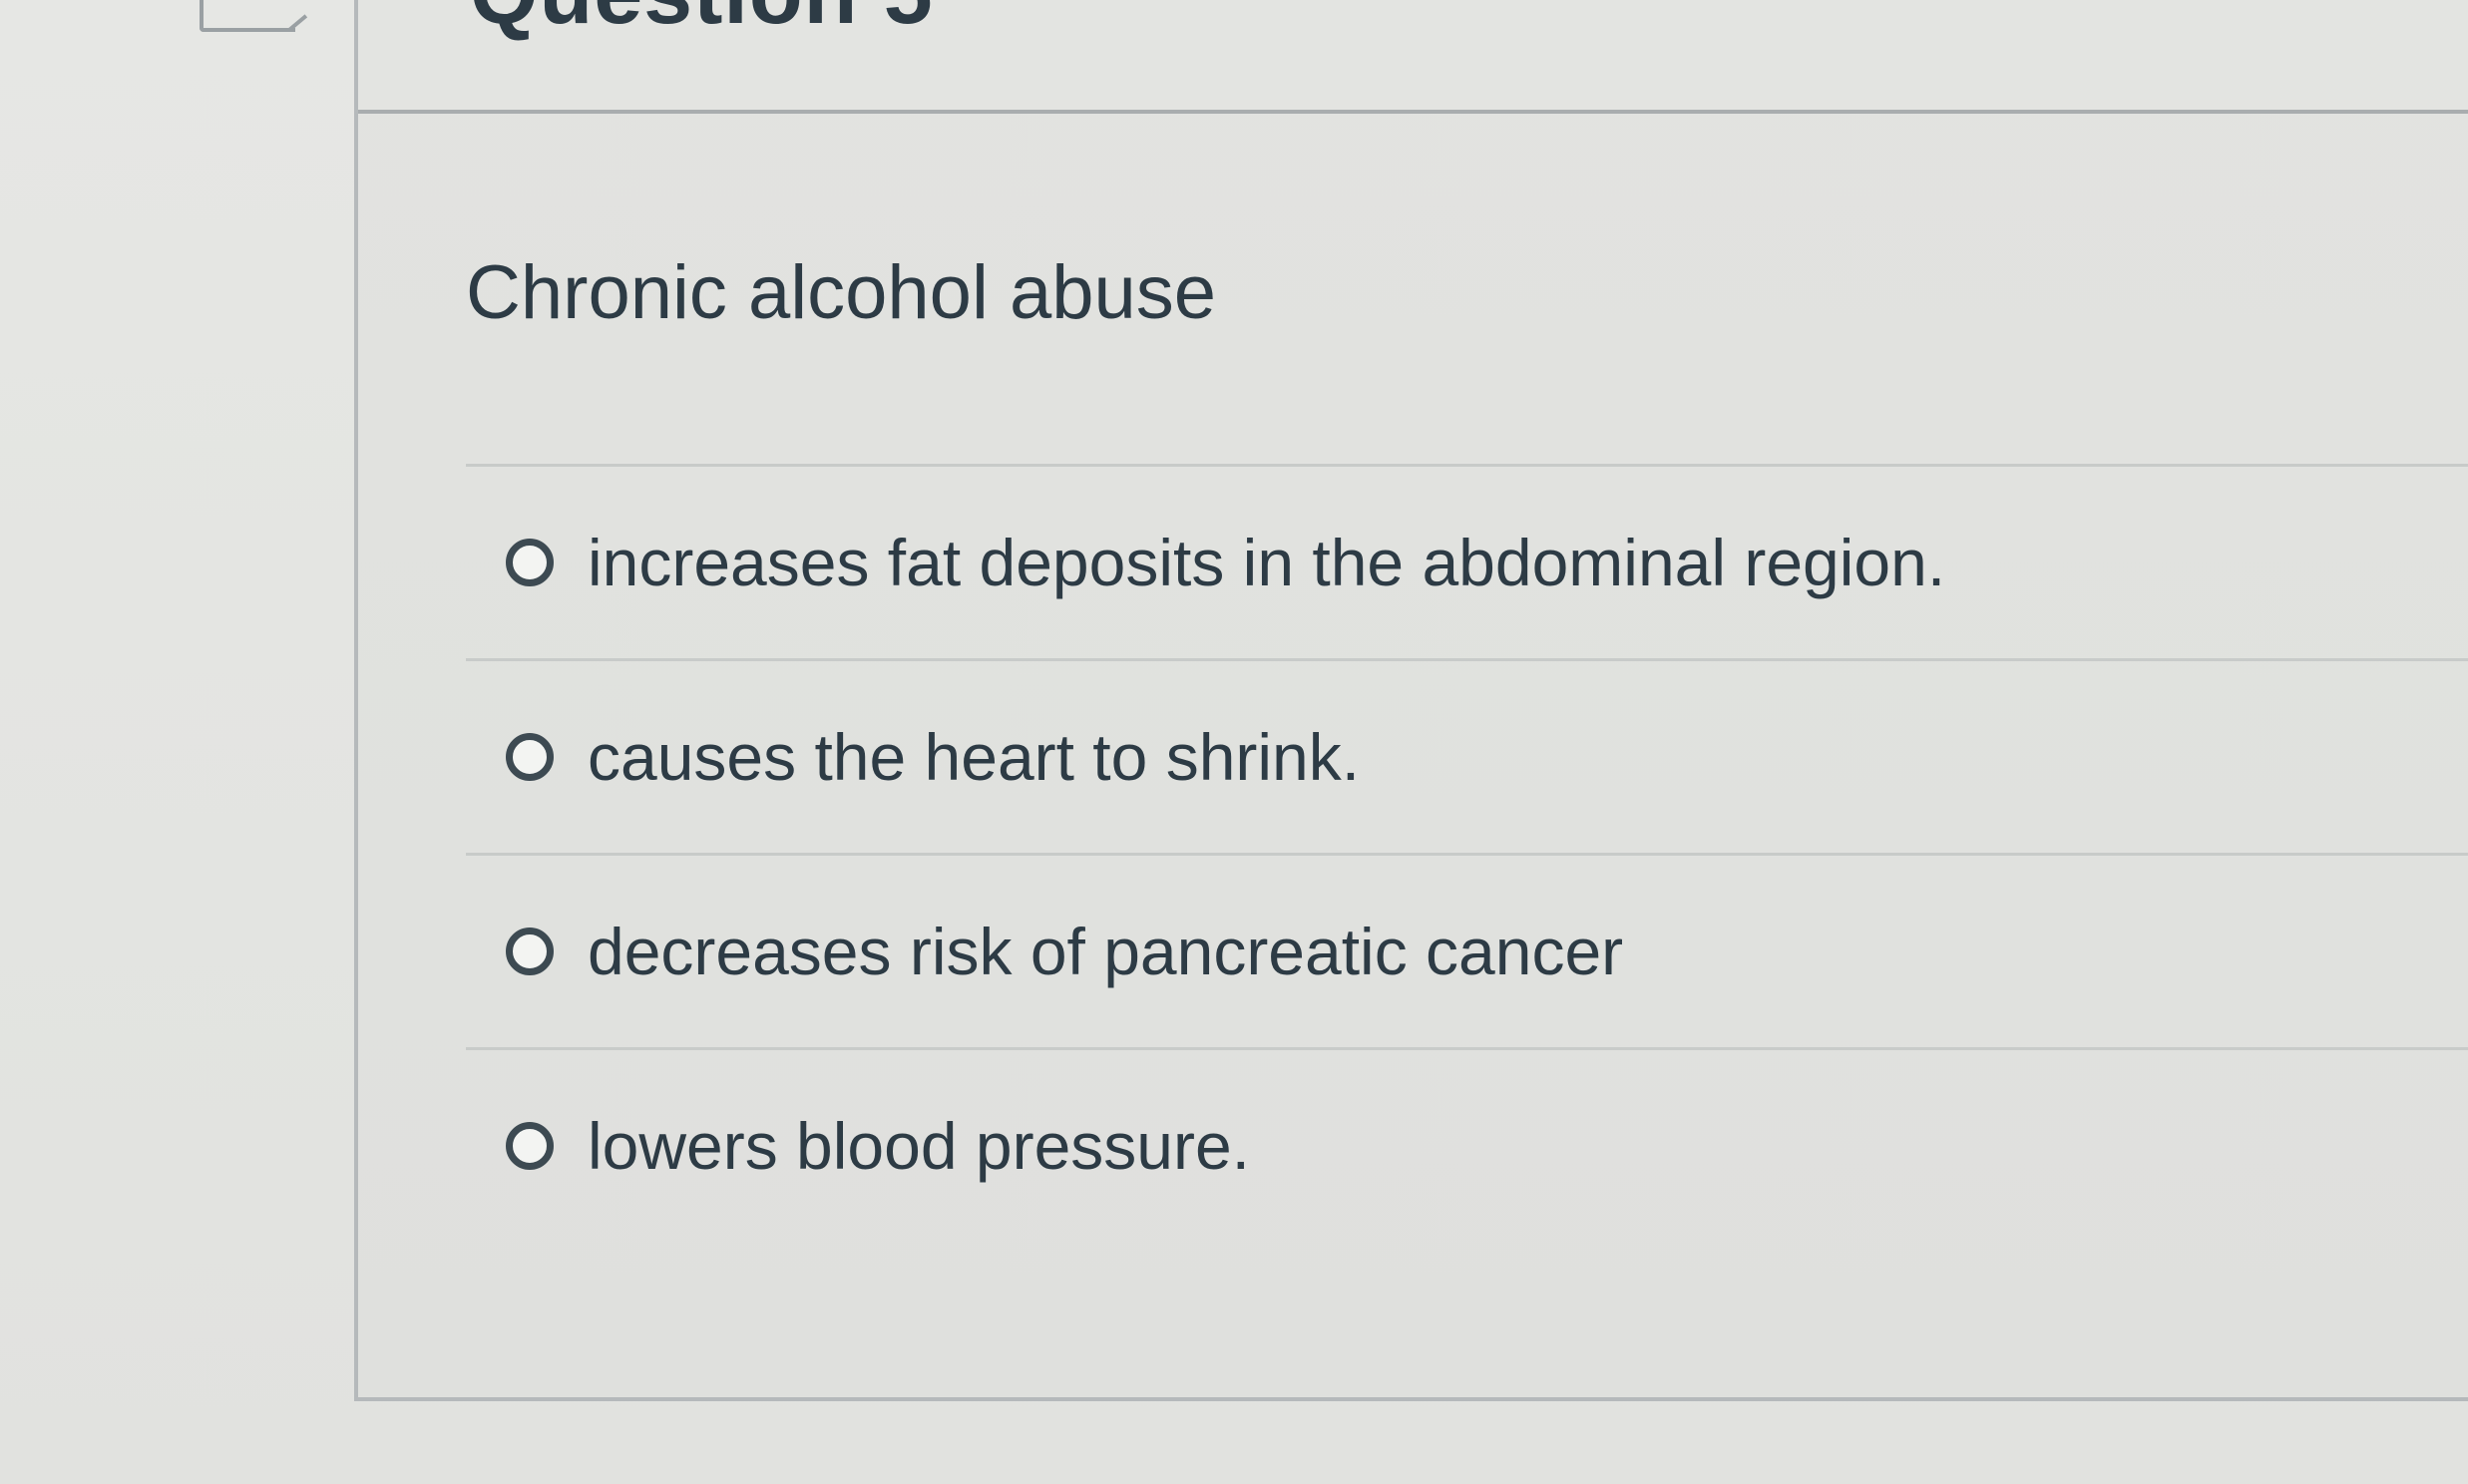  What do you see at coordinates (1413, 57) in the screenshot?
I see `question-header: Question 5` at bounding box center [1413, 57].